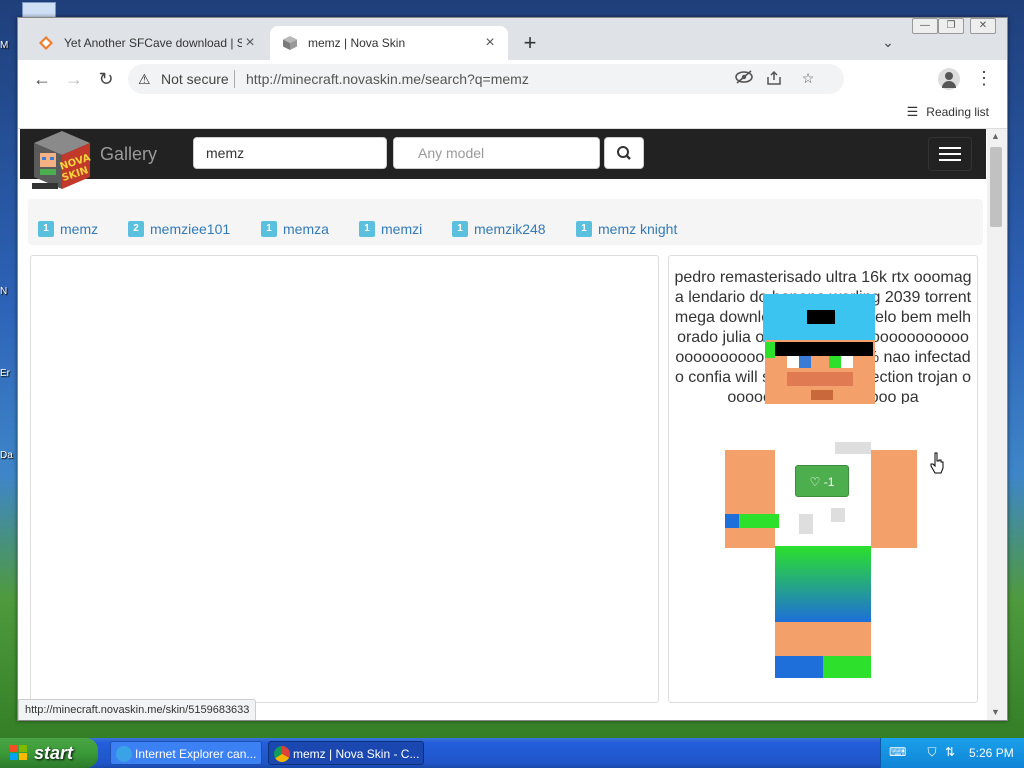 Image resolution: width=1024 pixels, height=768 pixels. Describe the element at coordinates (4, 291) in the screenshot. I see `desktop-icon-label: N` at that location.